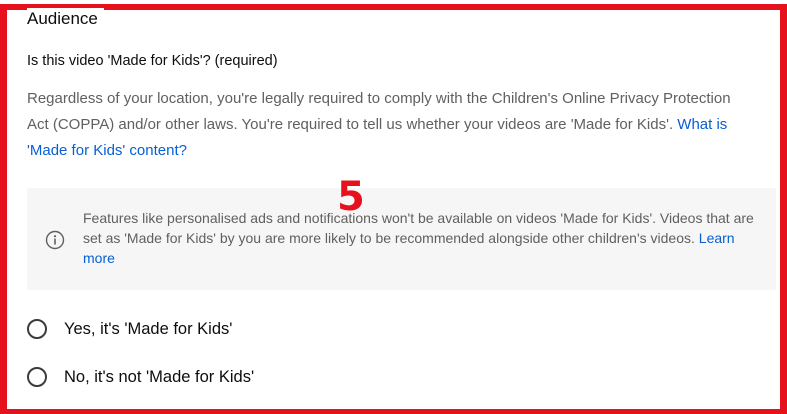 This screenshot has width=787, height=414. I want to click on section-title: Audience, so click(65, 19).